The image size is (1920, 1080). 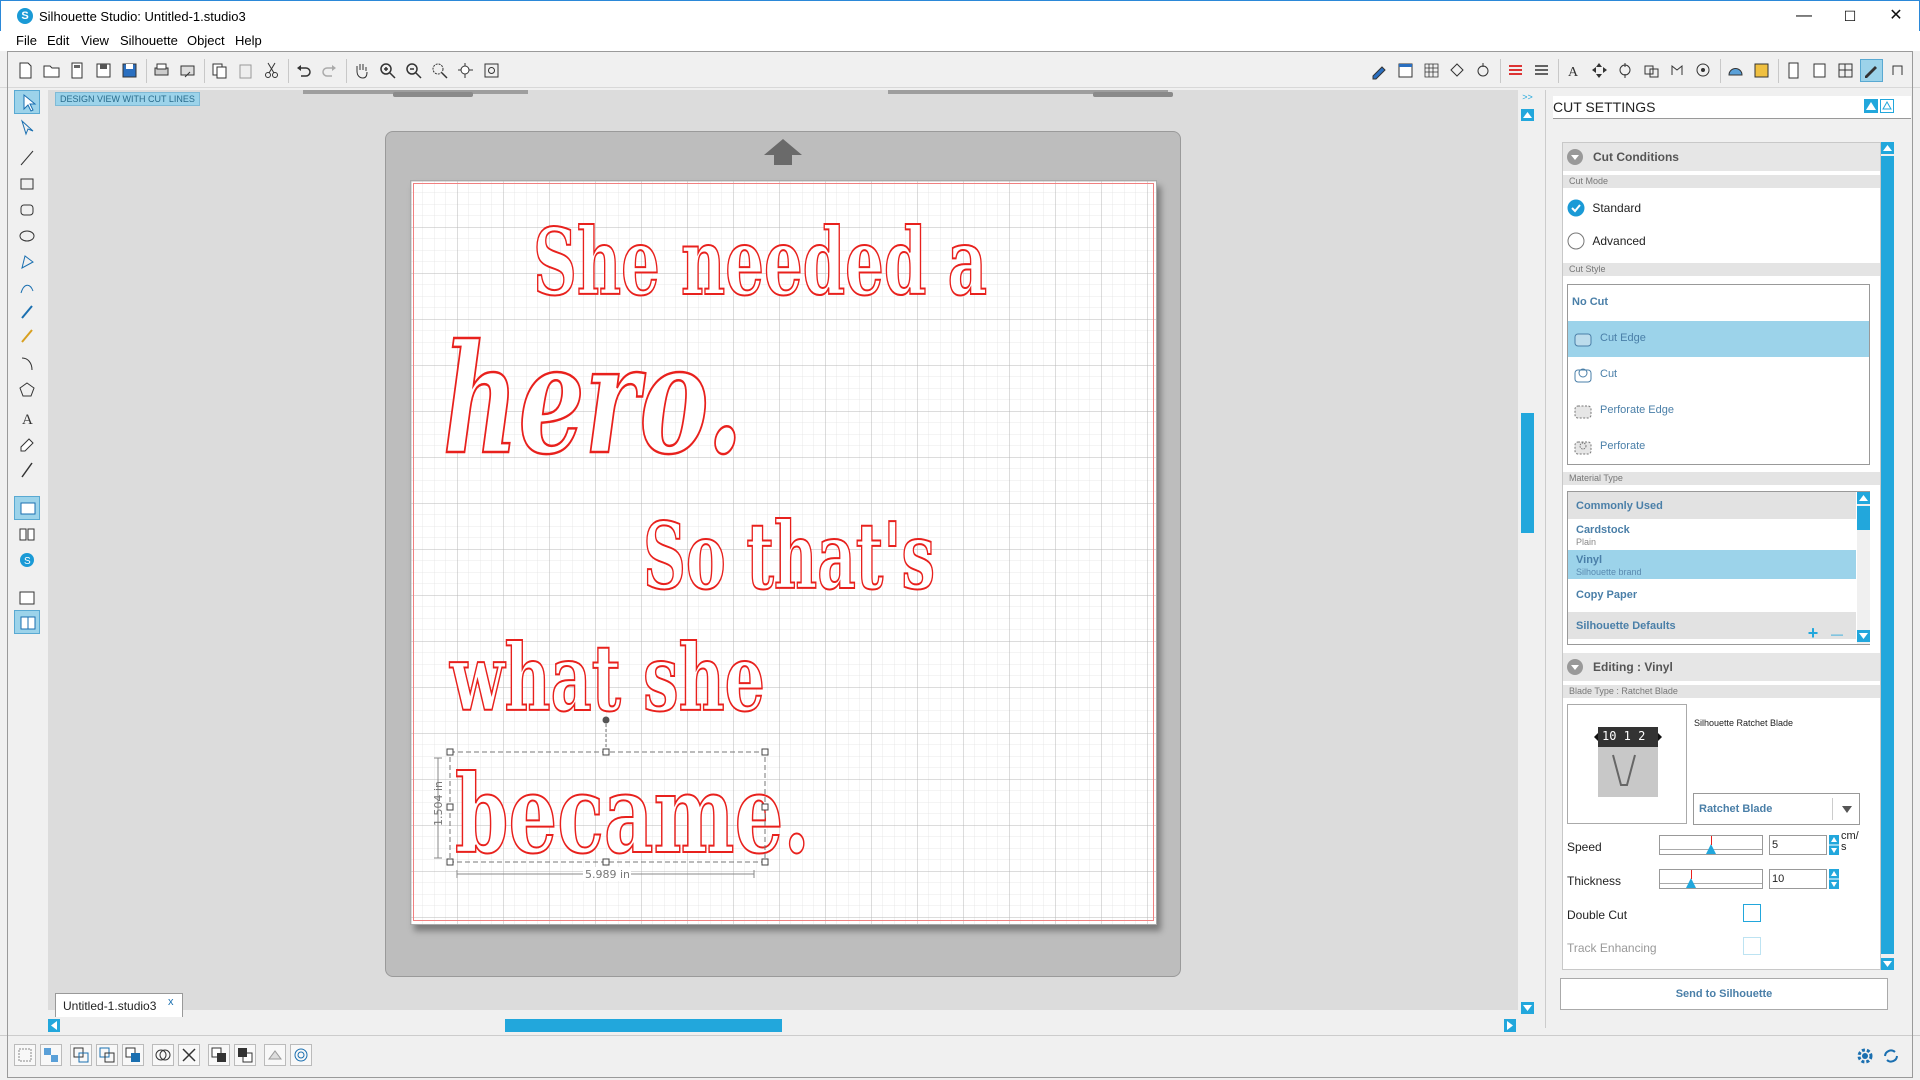 What do you see at coordinates (1793, 70) in the screenshot?
I see `send-panel-icon` at bounding box center [1793, 70].